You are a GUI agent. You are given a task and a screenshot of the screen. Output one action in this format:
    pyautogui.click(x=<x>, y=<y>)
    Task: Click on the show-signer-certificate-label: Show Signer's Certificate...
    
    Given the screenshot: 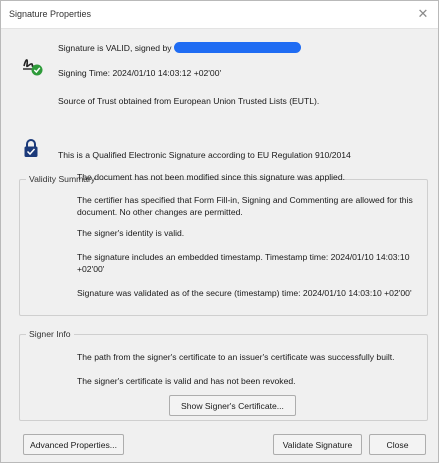 What is the action you would take?
    pyautogui.click(x=232, y=405)
    